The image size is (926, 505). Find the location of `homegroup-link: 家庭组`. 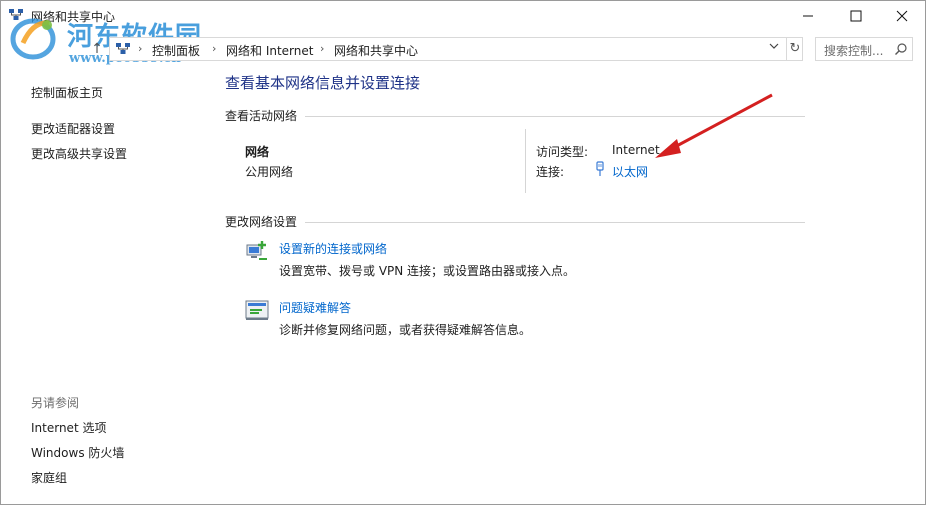

homegroup-link: 家庭组 is located at coordinates (49, 477).